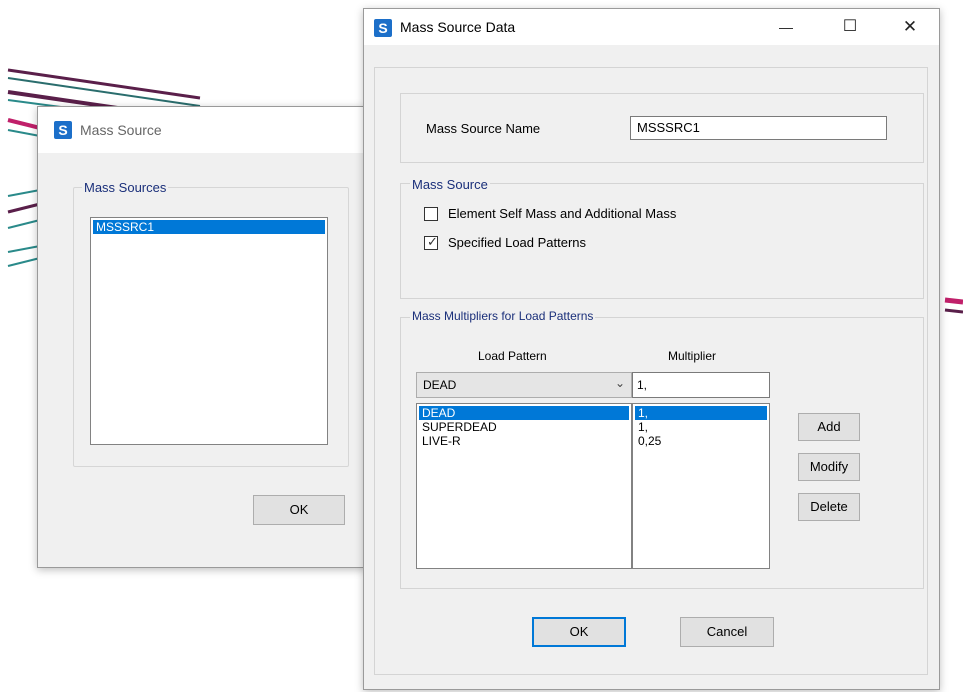  What do you see at coordinates (524, 385) in the screenshot?
I see `load-pattern-dropdown: DEAD ⌄` at bounding box center [524, 385].